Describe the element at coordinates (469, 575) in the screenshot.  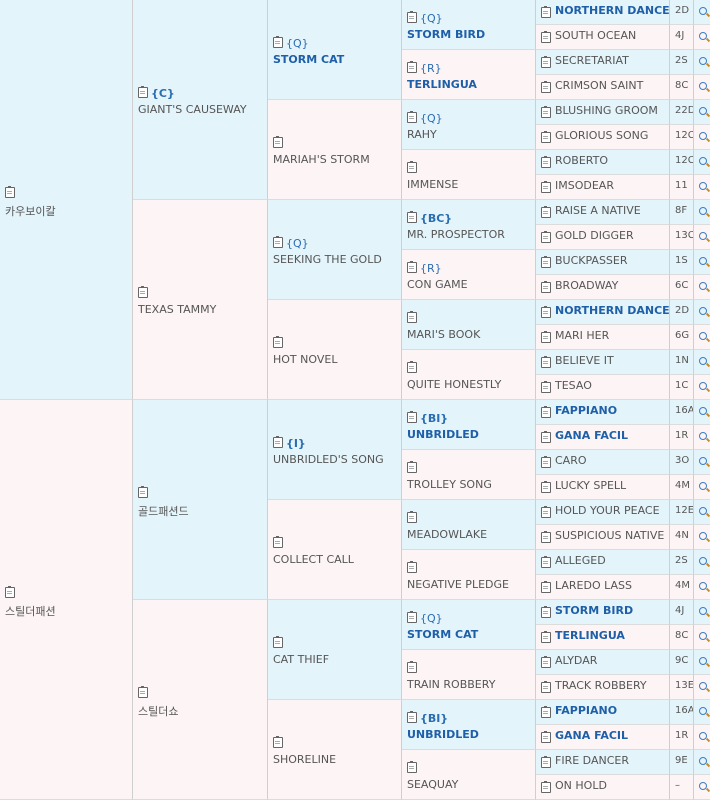
I see `horse-cell: NEGATIVE PLEDGE` at that location.